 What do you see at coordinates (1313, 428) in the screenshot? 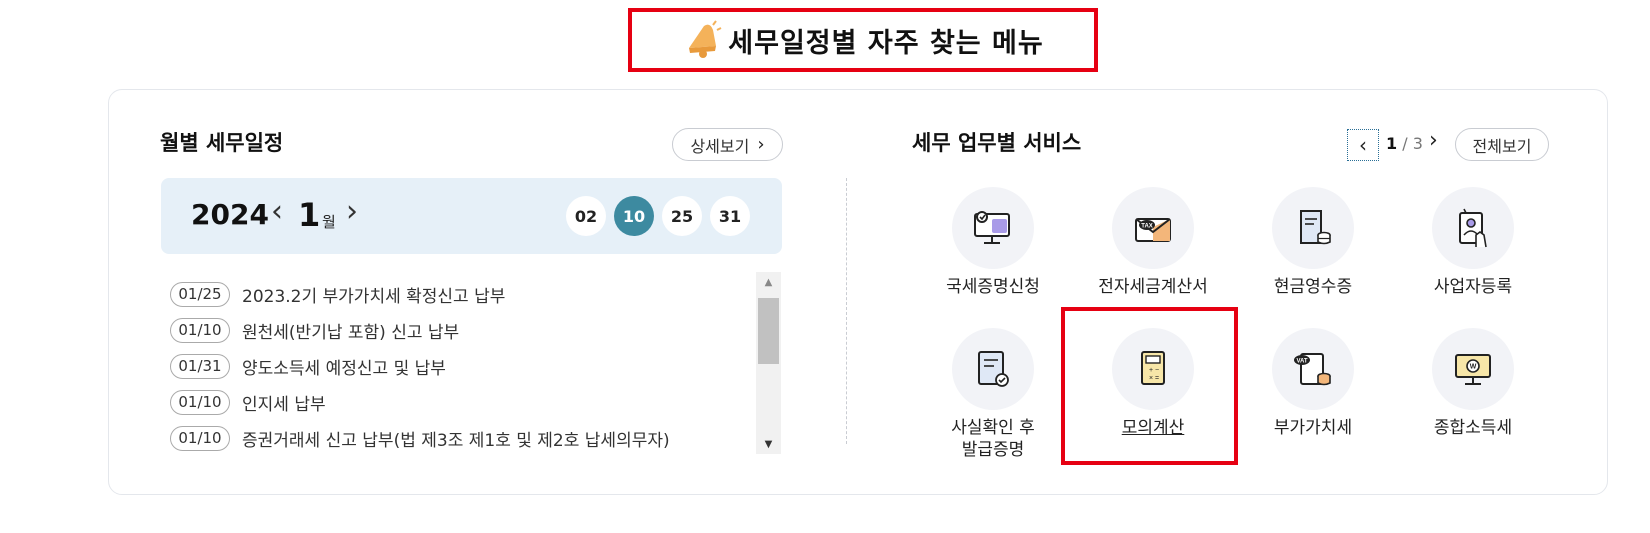
I see `service-label: 부가가치세` at bounding box center [1313, 428].